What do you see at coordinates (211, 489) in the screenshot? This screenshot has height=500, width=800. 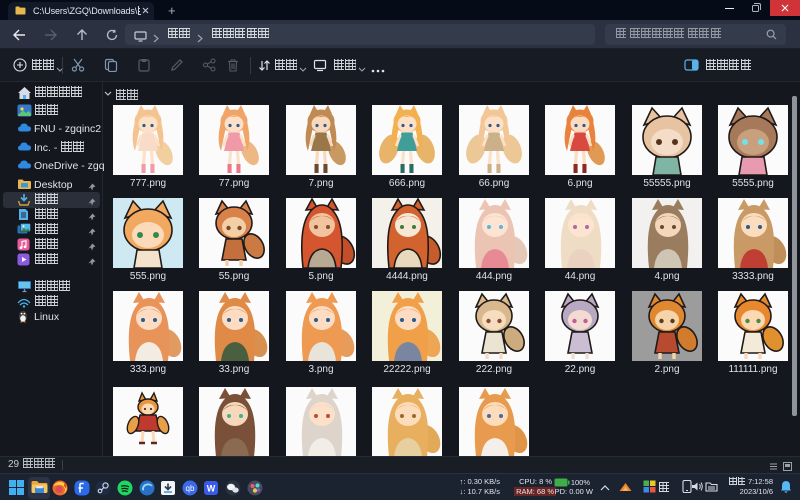 I see `svg-text: W` at bounding box center [211, 489].